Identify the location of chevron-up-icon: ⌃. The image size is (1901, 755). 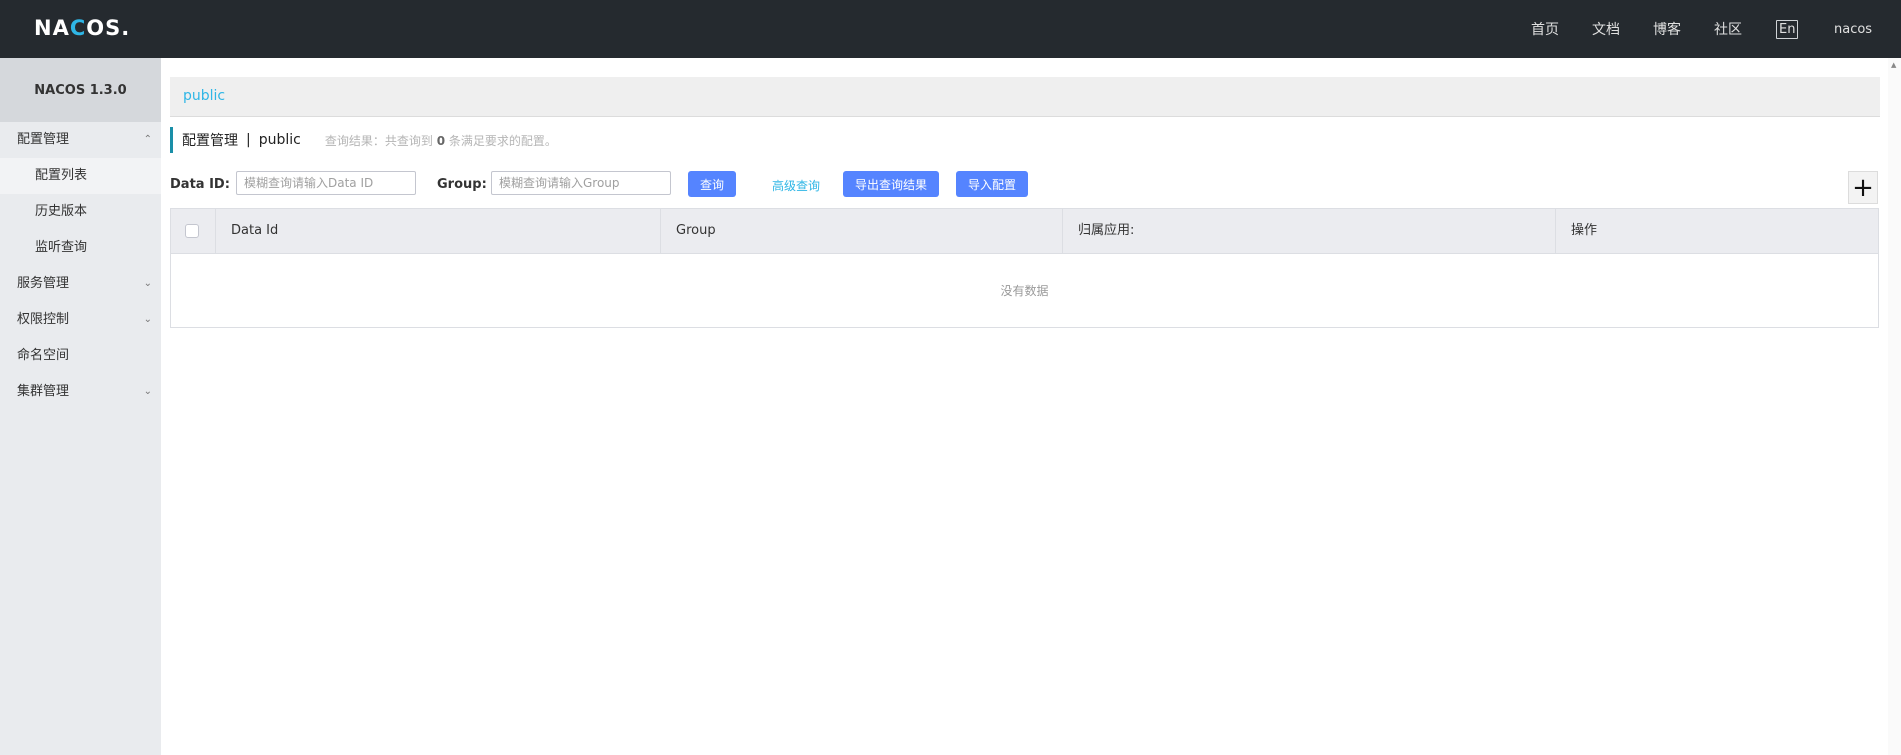
(147, 139).